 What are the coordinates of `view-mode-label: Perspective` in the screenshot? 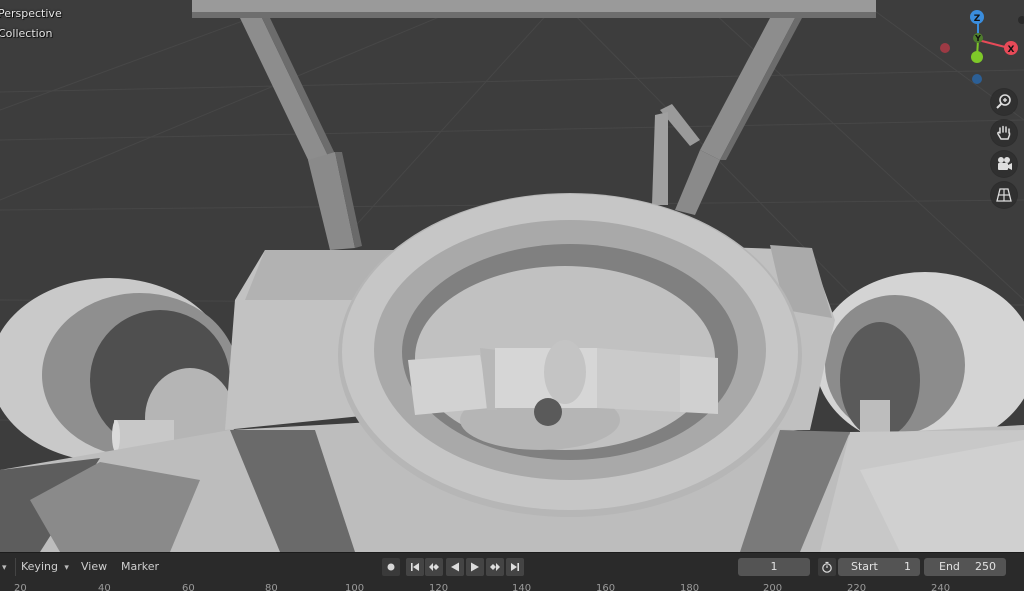 It's located at (31, 13).